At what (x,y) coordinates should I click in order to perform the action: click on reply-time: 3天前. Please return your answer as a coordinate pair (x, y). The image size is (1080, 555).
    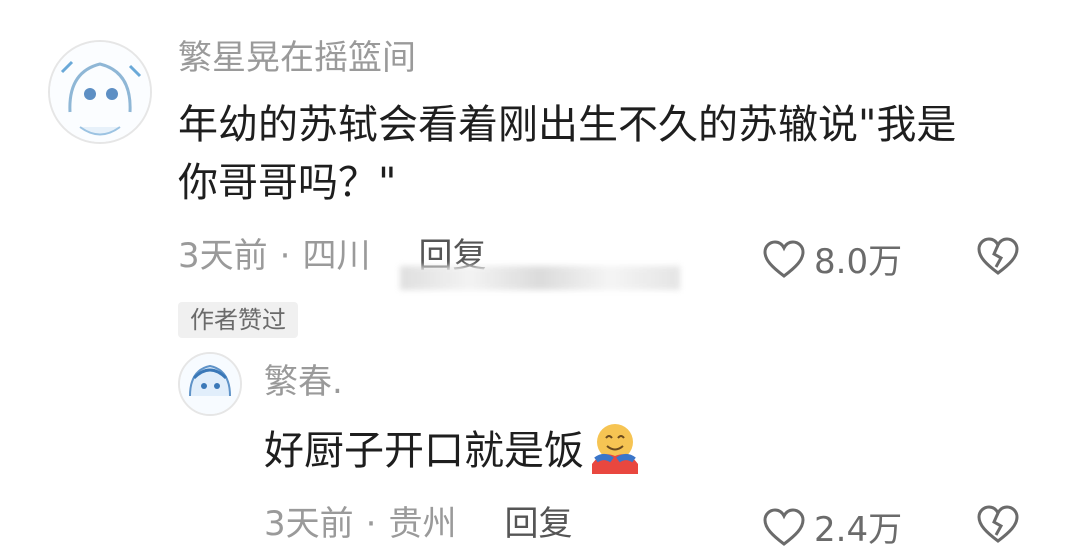
    Looking at the image, I should click on (309, 524).